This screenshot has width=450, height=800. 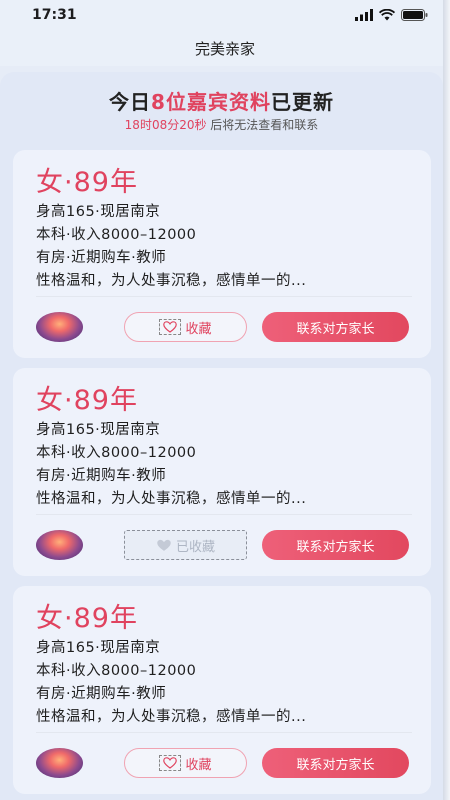 I want to click on status-icons, so click(x=391, y=15).